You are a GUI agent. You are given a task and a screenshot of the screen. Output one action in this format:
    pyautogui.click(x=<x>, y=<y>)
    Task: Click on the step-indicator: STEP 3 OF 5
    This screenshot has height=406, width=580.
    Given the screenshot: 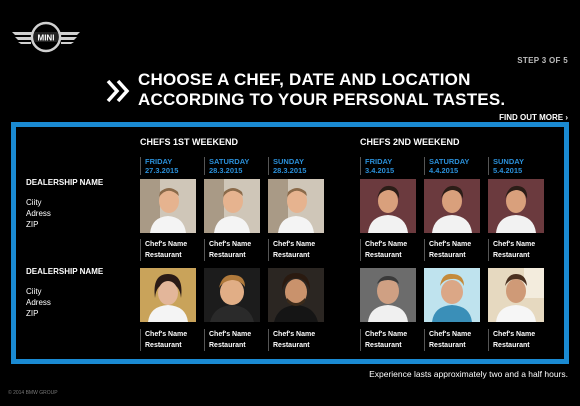 What is the action you would take?
    pyautogui.click(x=542, y=60)
    